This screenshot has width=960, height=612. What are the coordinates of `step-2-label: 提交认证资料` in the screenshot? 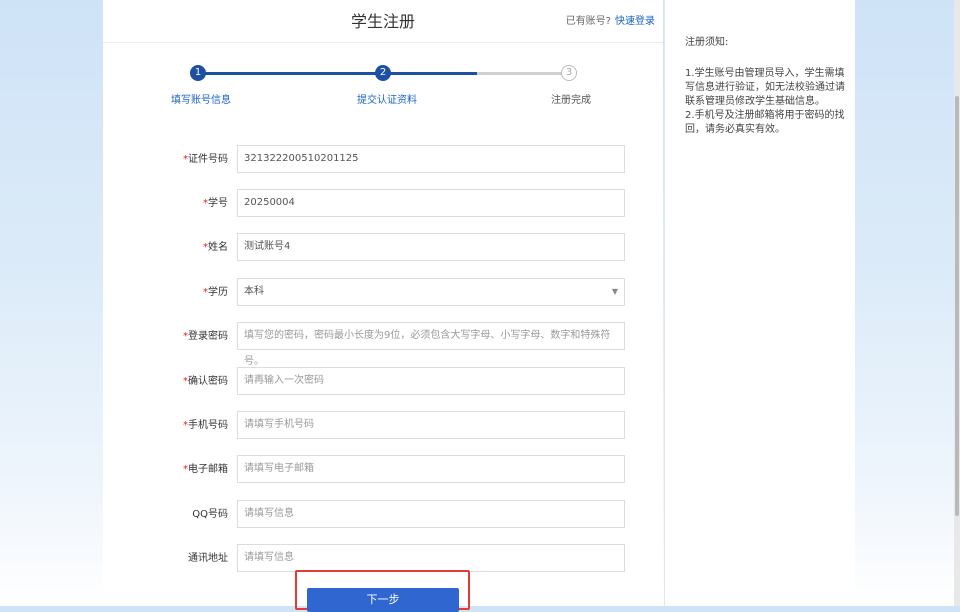 It's located at (387, 100).